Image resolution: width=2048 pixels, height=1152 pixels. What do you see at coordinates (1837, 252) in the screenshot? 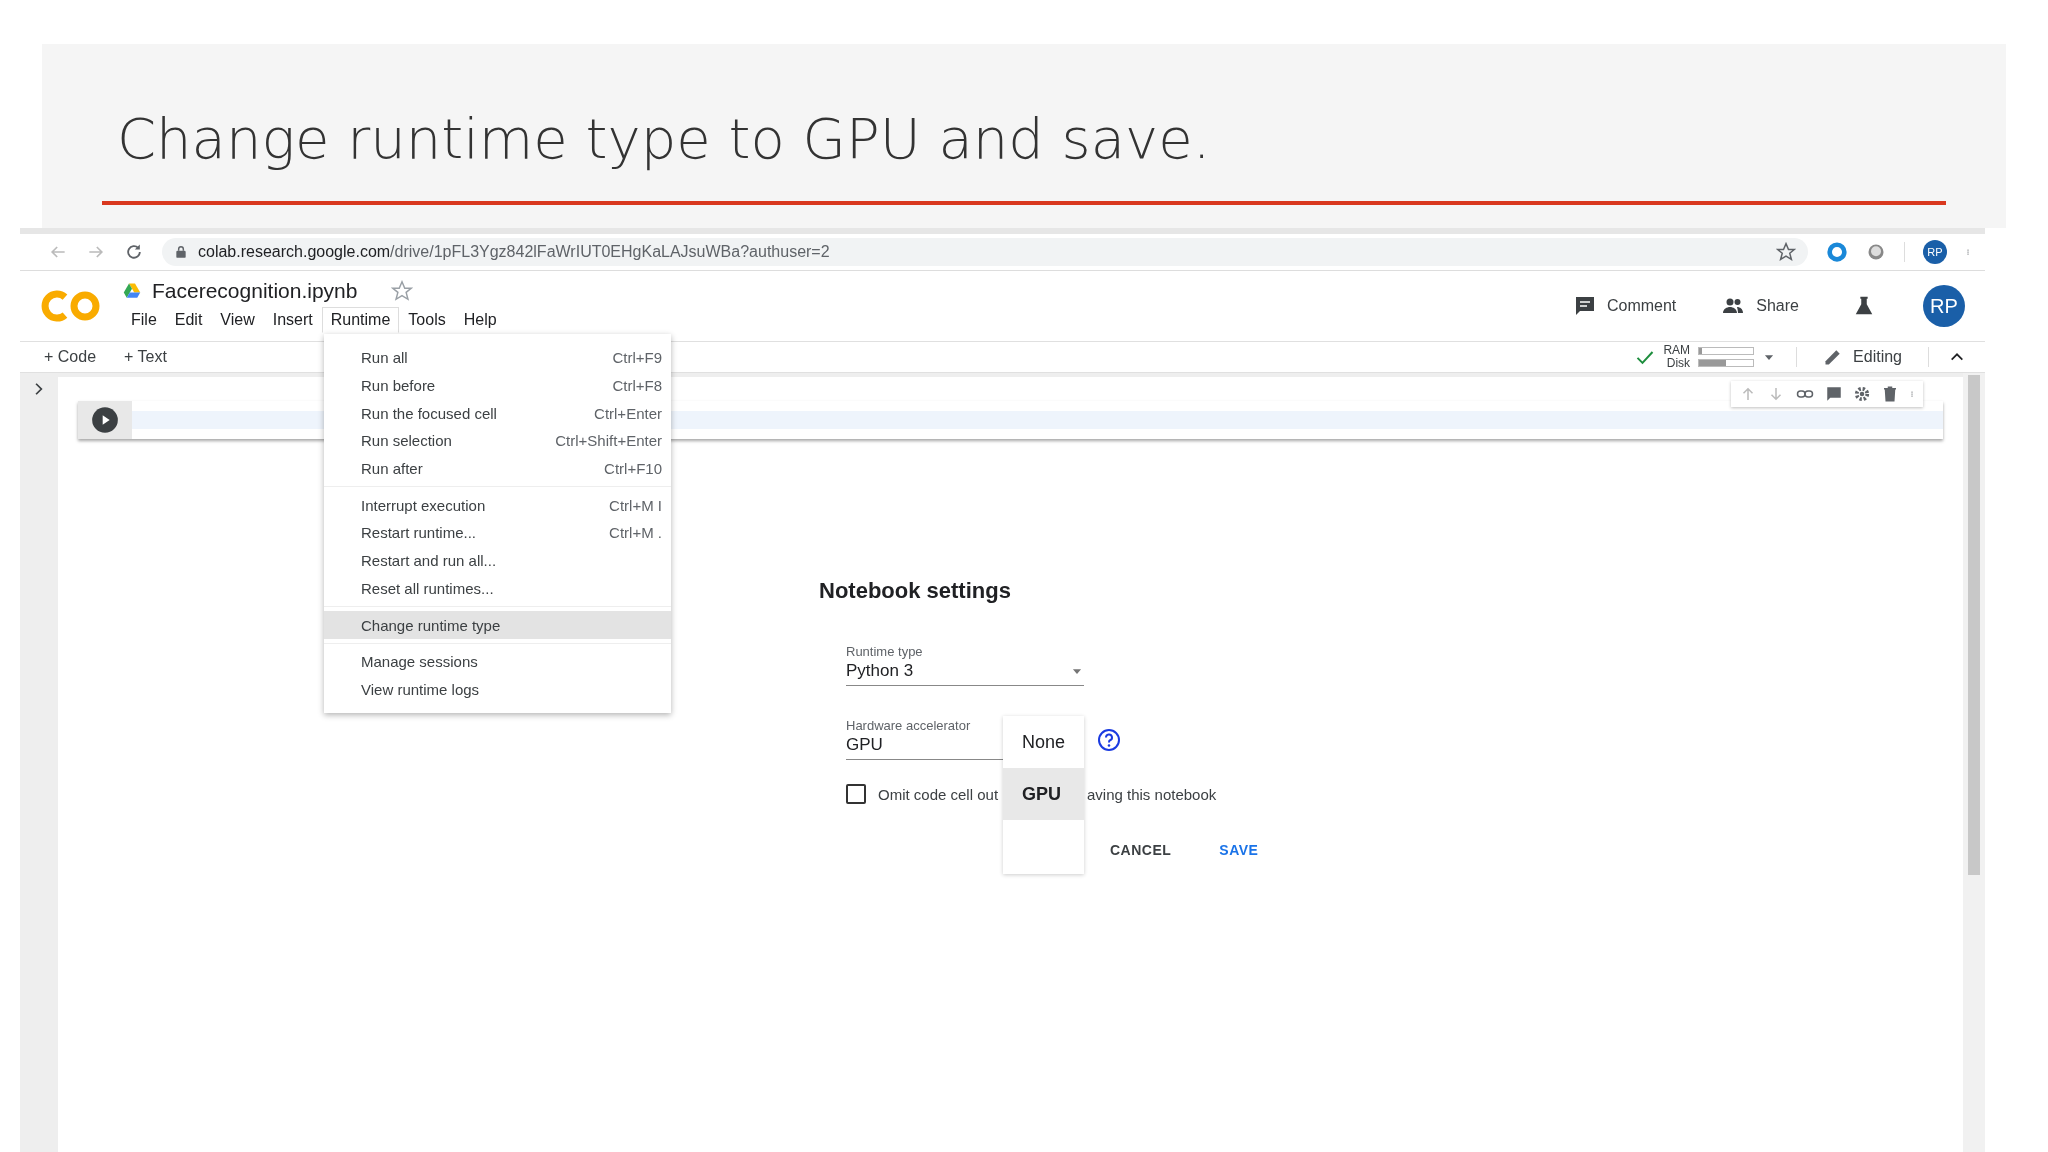
I see `ring-icon` at bounding box center [1837, 252].